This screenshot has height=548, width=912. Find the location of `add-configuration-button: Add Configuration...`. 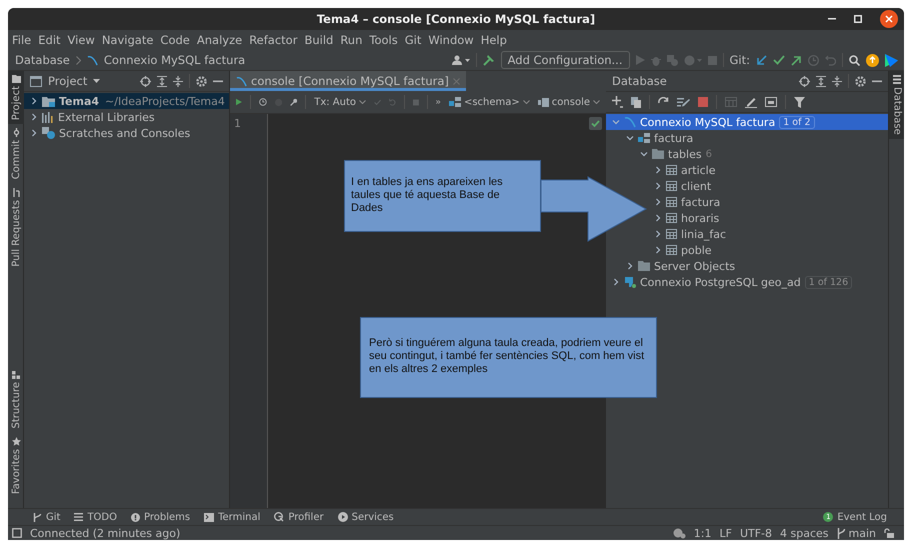

add-configuration-button: Add Configuration... is located at coordinates (565, 60).